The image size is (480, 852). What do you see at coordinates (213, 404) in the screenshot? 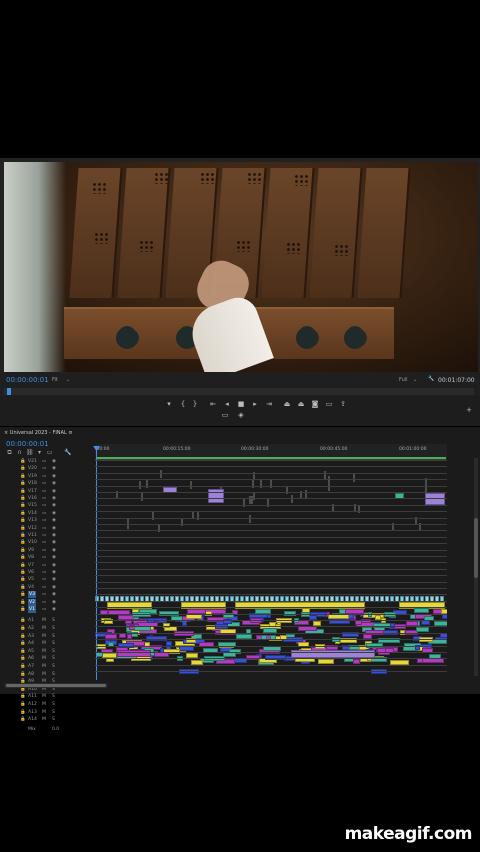
I see `go-to-in-icon: ⇤` at bounding box center [213, 404].